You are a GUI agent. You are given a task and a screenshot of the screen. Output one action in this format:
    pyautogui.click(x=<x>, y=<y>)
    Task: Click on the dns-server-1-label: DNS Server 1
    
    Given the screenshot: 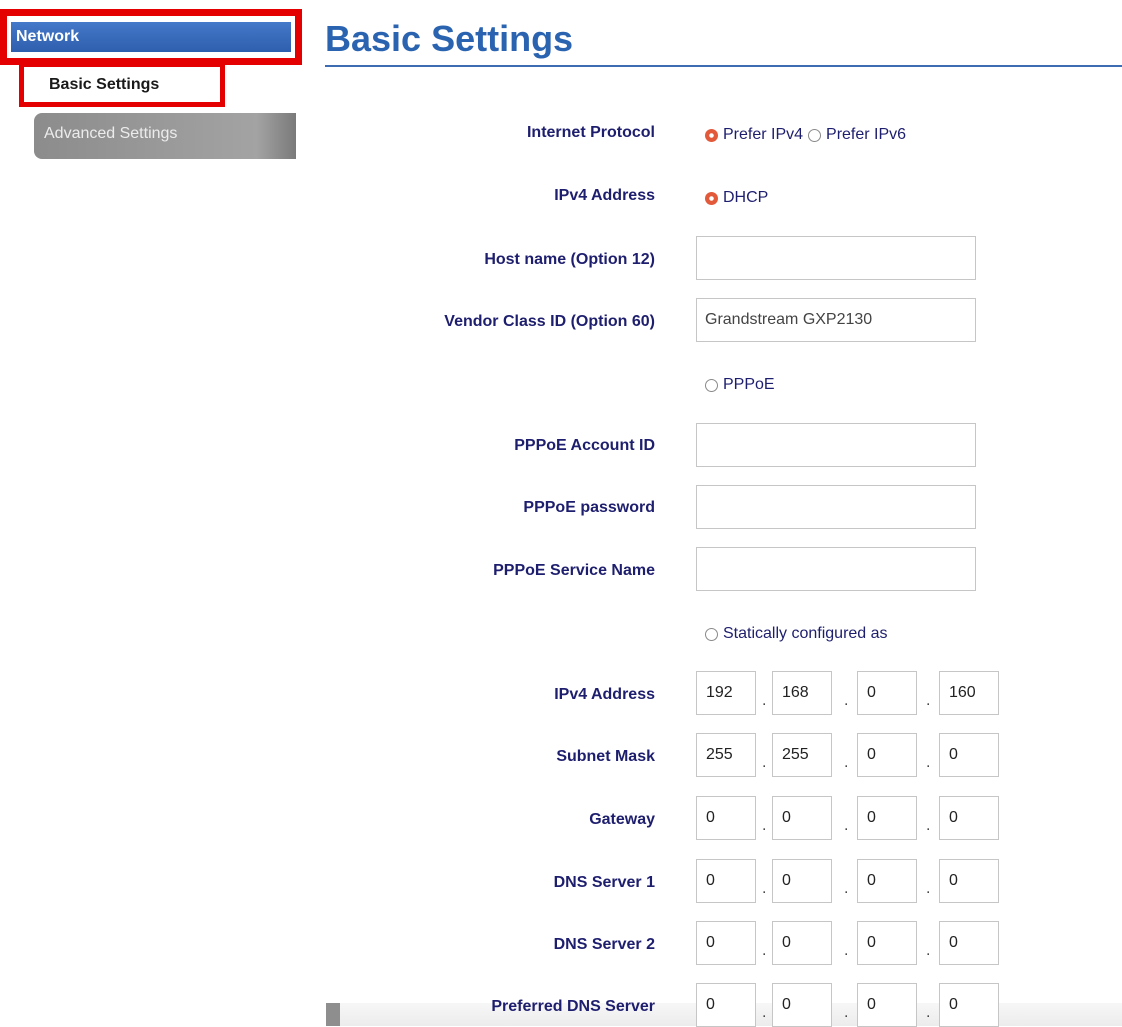 What is the action you would take?
    pyautogui.click(x=604, y=882)
    